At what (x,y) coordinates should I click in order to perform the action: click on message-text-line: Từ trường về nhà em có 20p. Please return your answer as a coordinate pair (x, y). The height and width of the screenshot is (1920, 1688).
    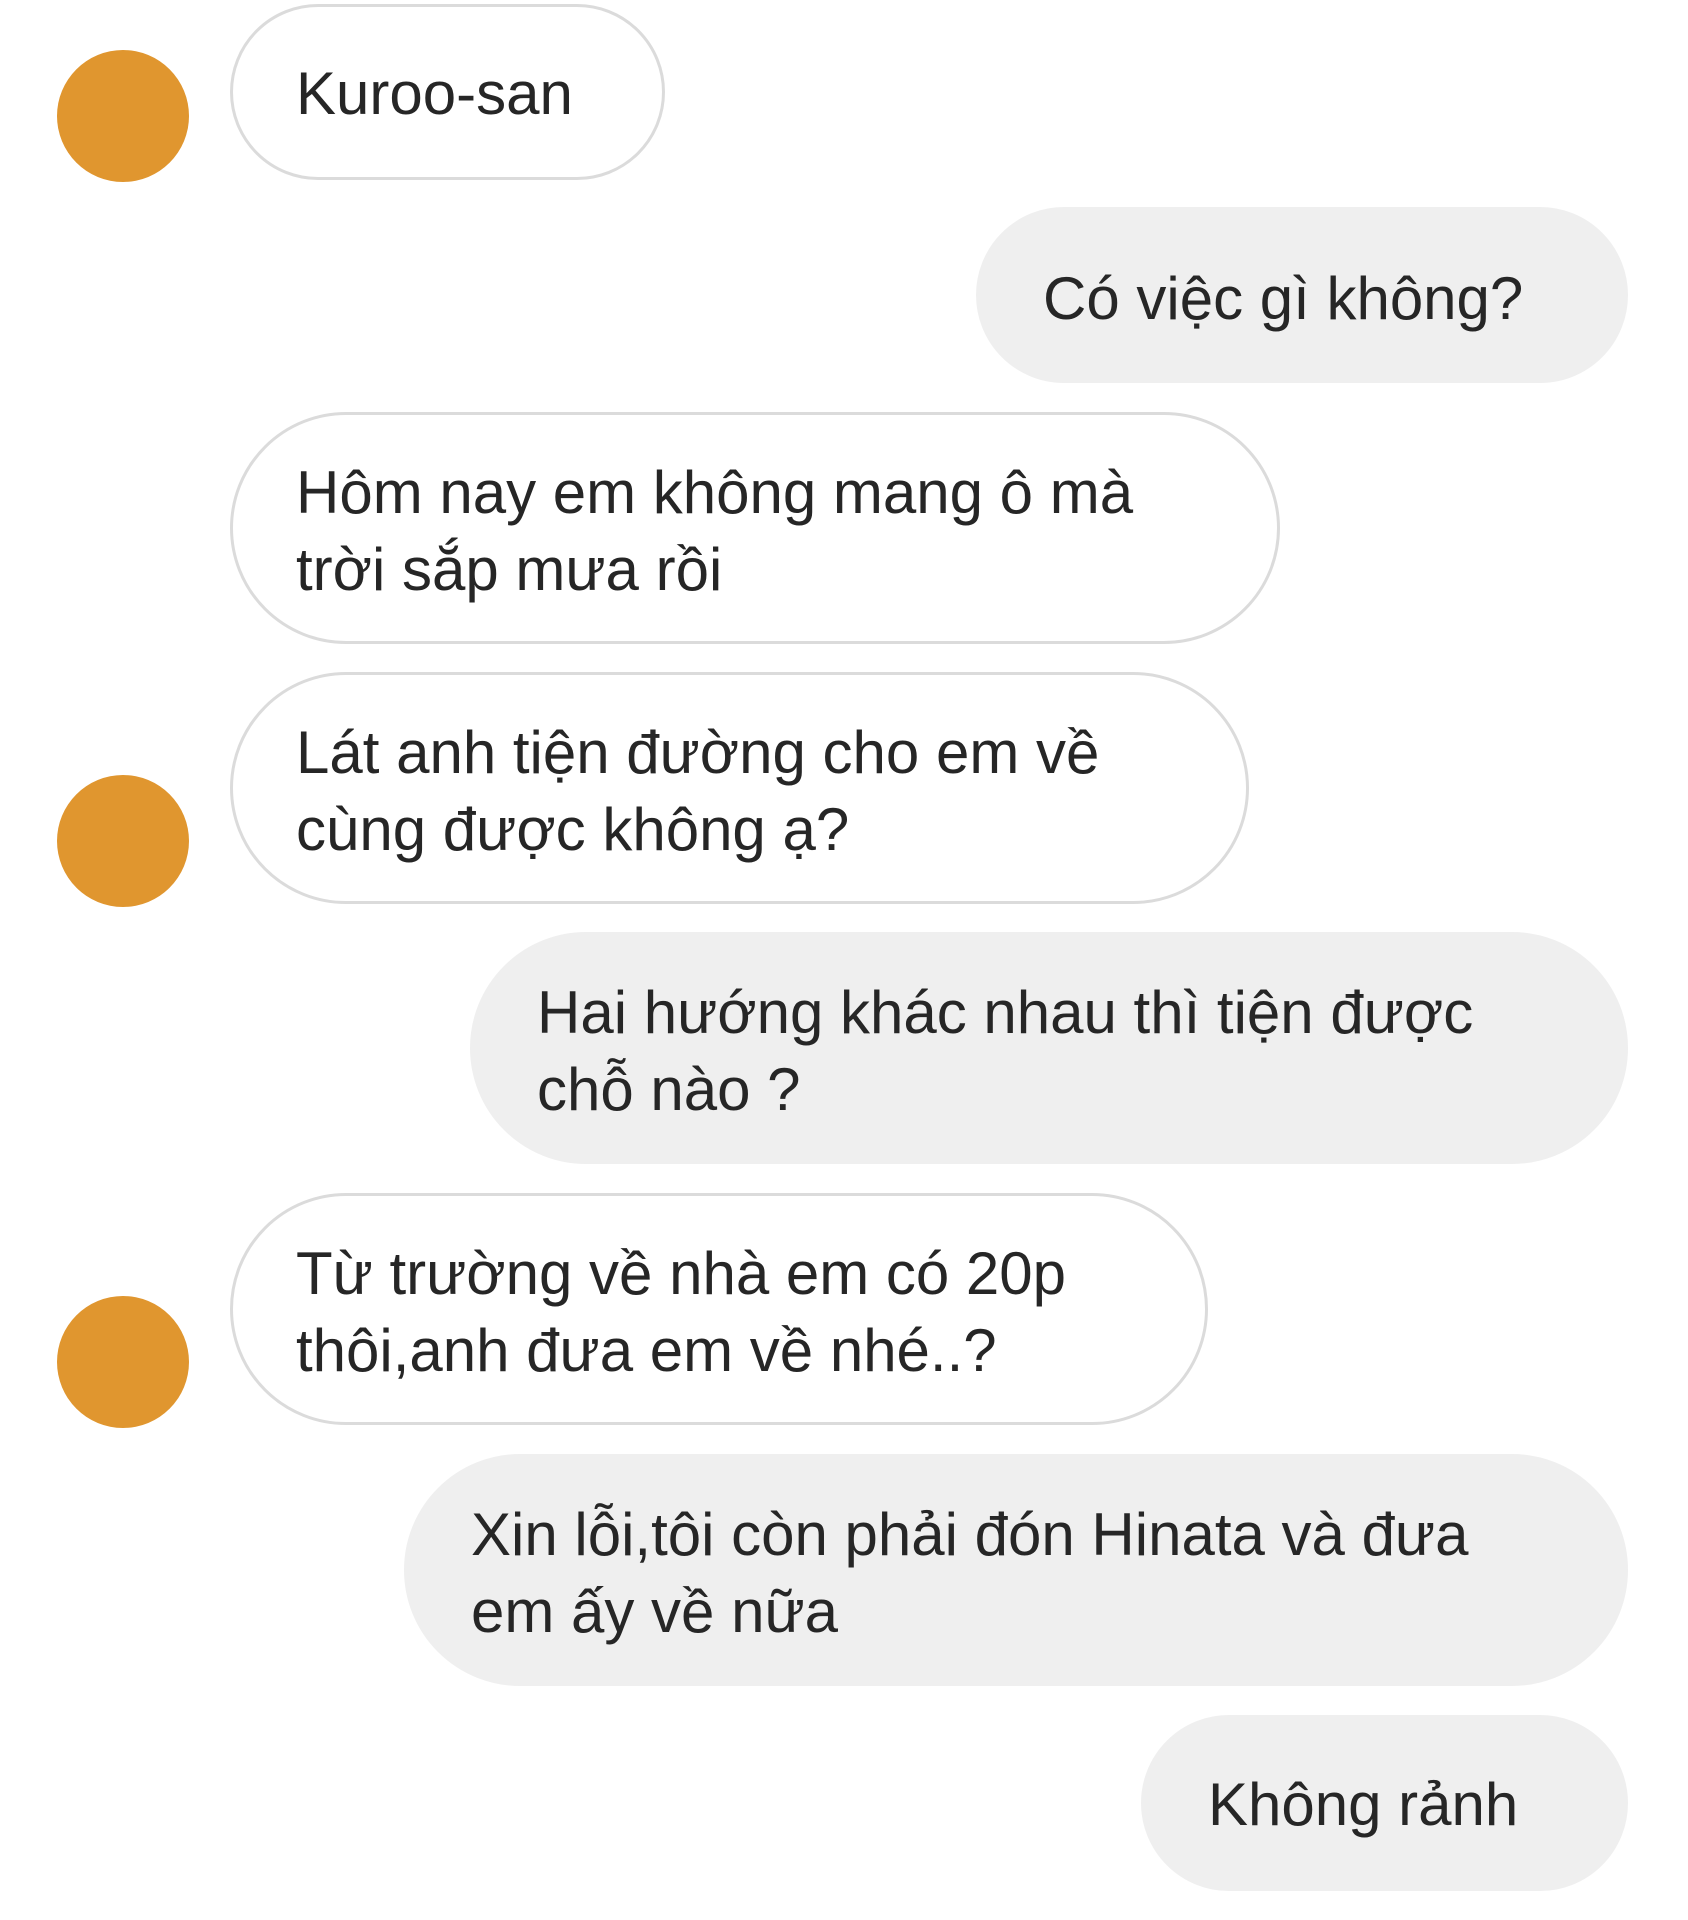
    Looking at the image, I should click on (681, 1273).